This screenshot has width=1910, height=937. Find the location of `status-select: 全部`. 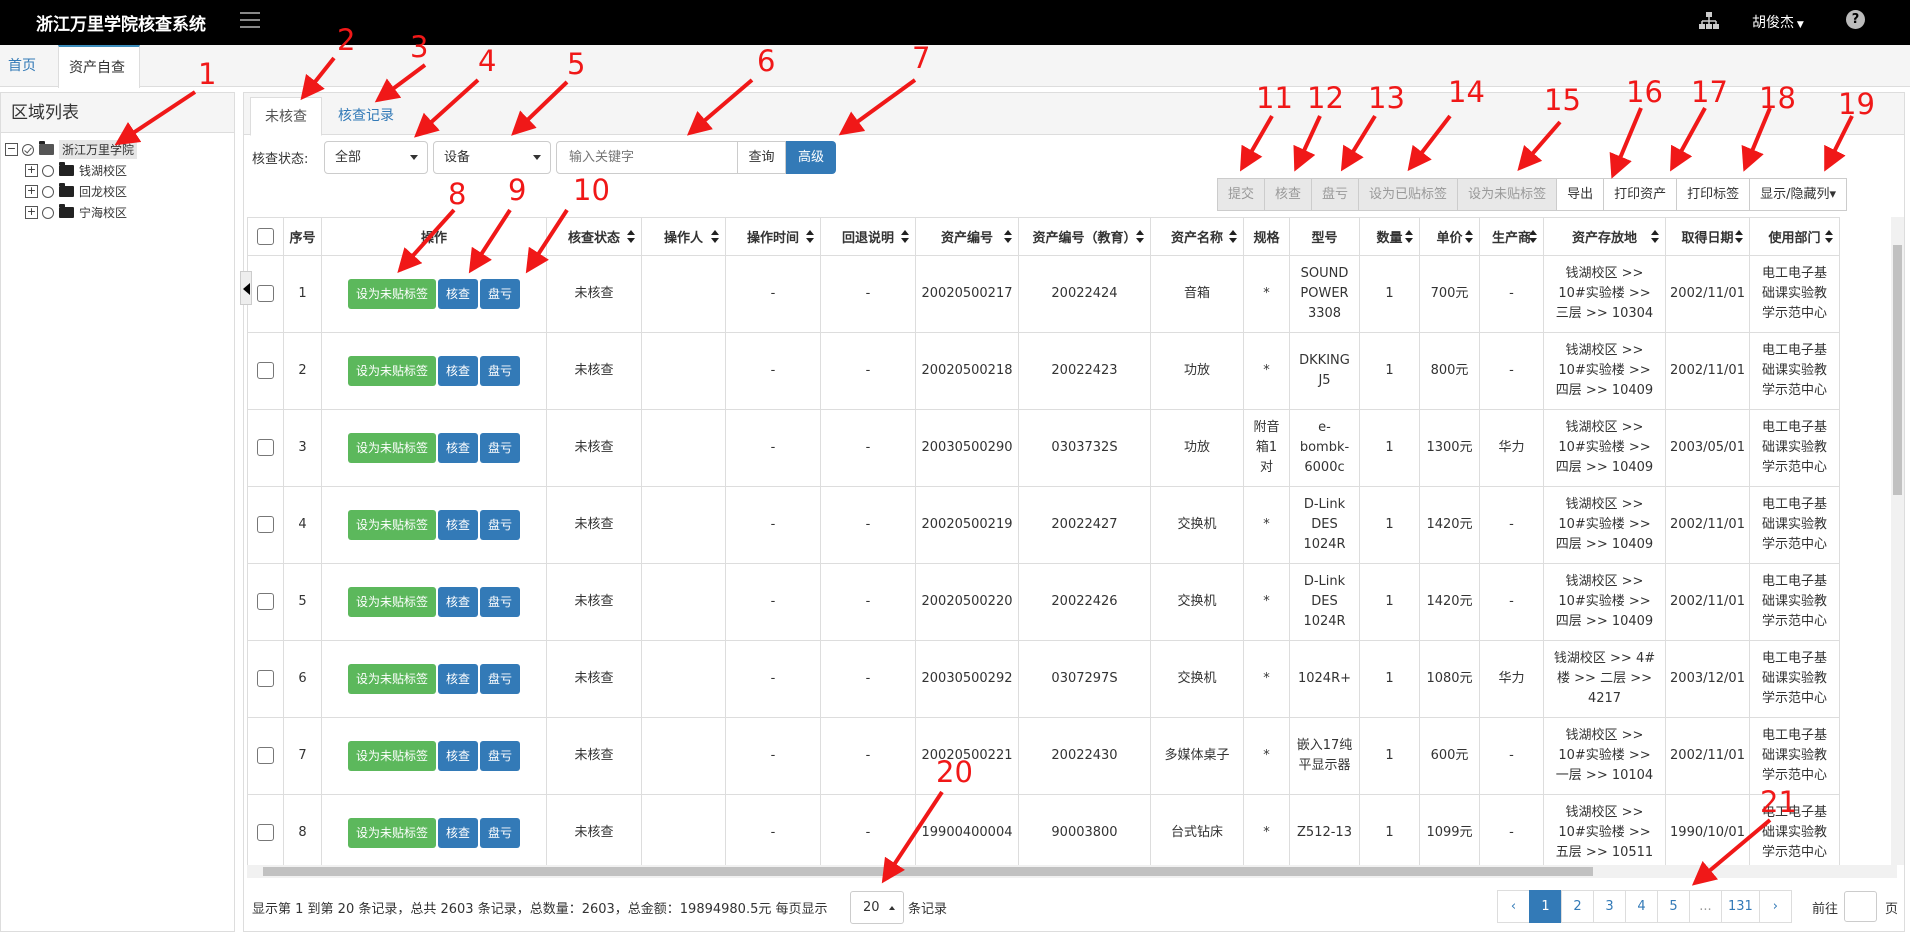

status-select: 全部 is located at coordinates (376, 157).